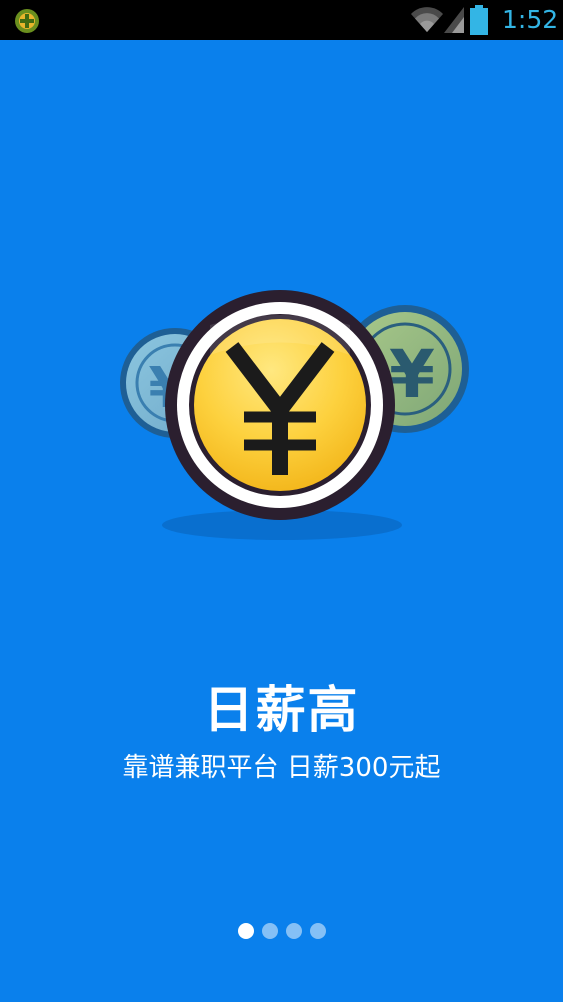 The width and height of the screenshot is (563, 1002). Describe the element at coordinates (27, 21) in the screenshot. I see `app-notification-icon` at that location.